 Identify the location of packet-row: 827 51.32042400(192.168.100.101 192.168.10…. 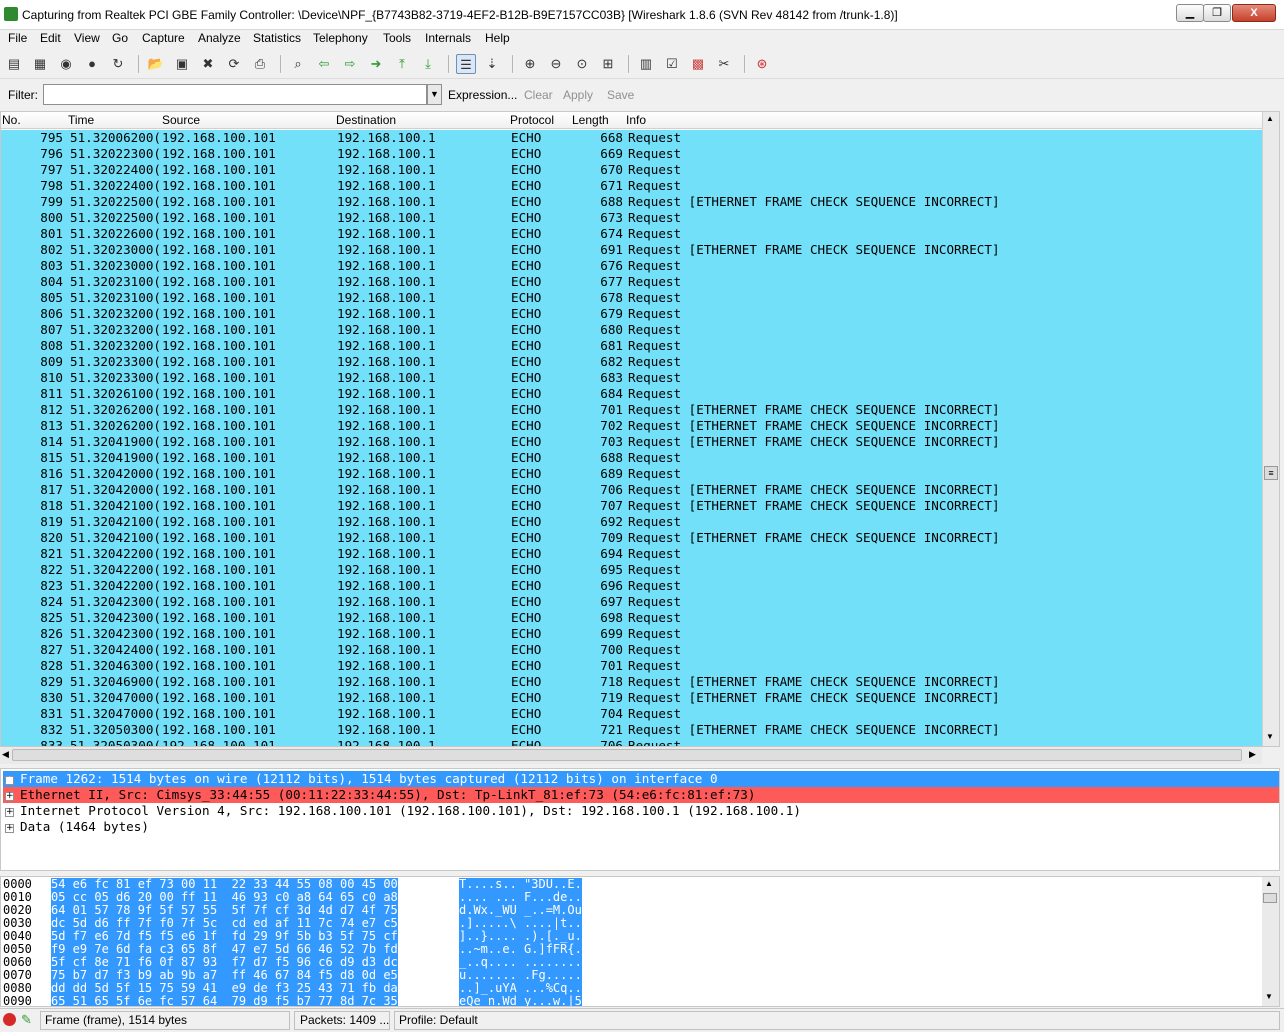
(632, 650).